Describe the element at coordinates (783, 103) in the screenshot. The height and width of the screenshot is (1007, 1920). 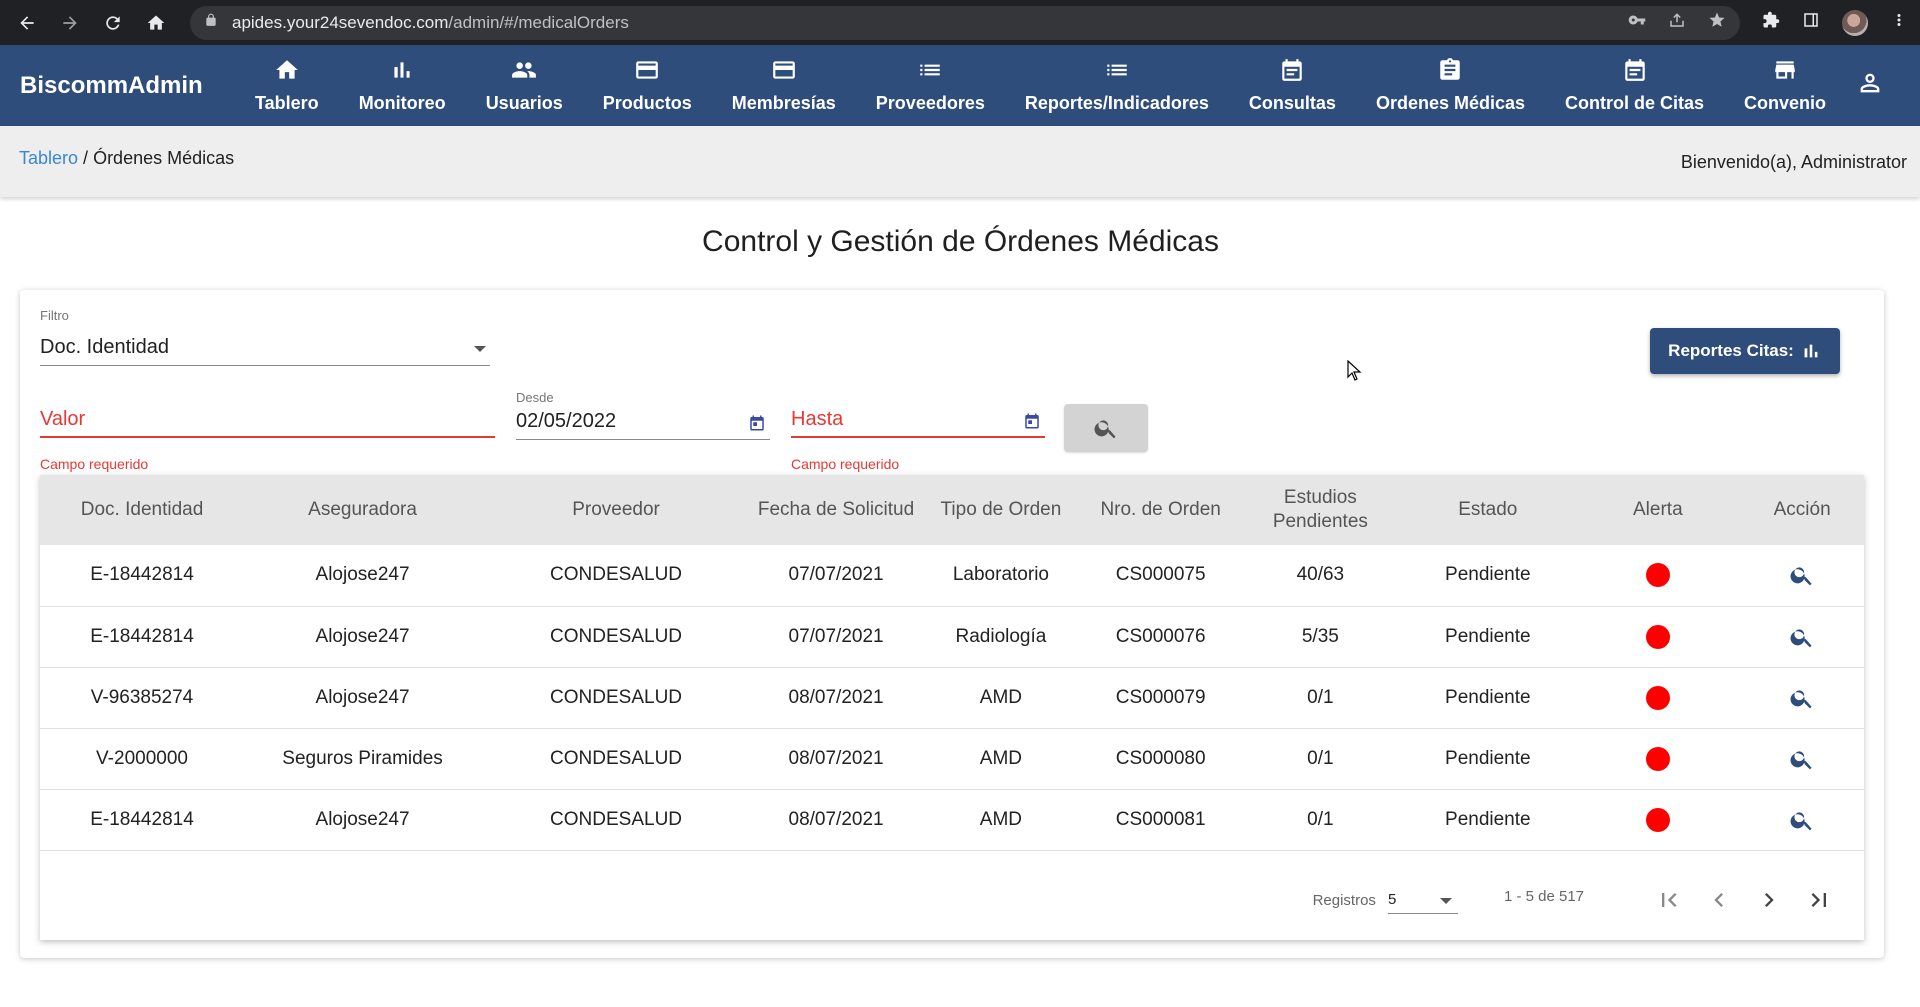
I see `nav-label: Membresías` at that location.